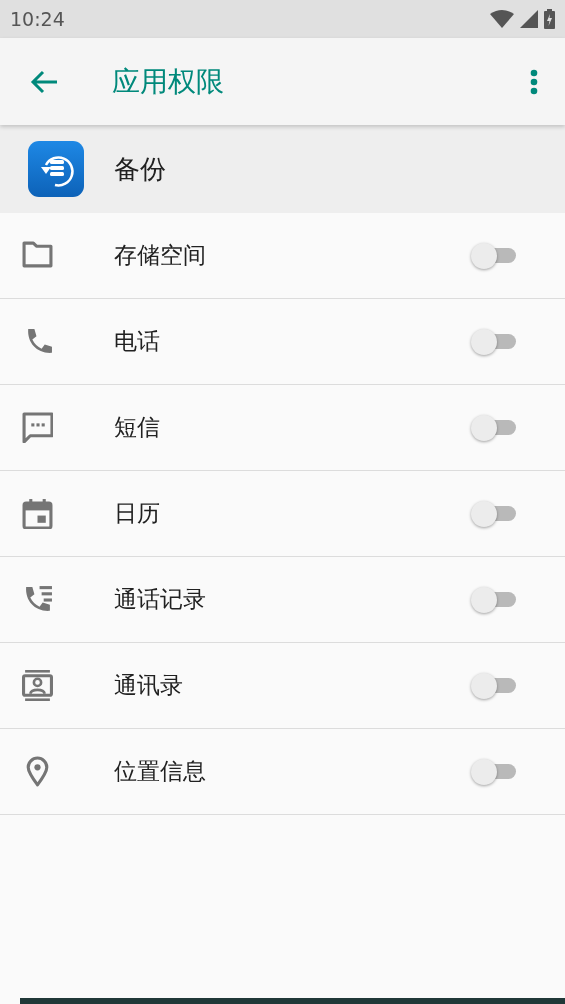 This screenshot has width=565, height=1004. What do you see at coordinates (502, 19) in the screenshot?
I see `wifi-icon` at bounding box center [502, 19].